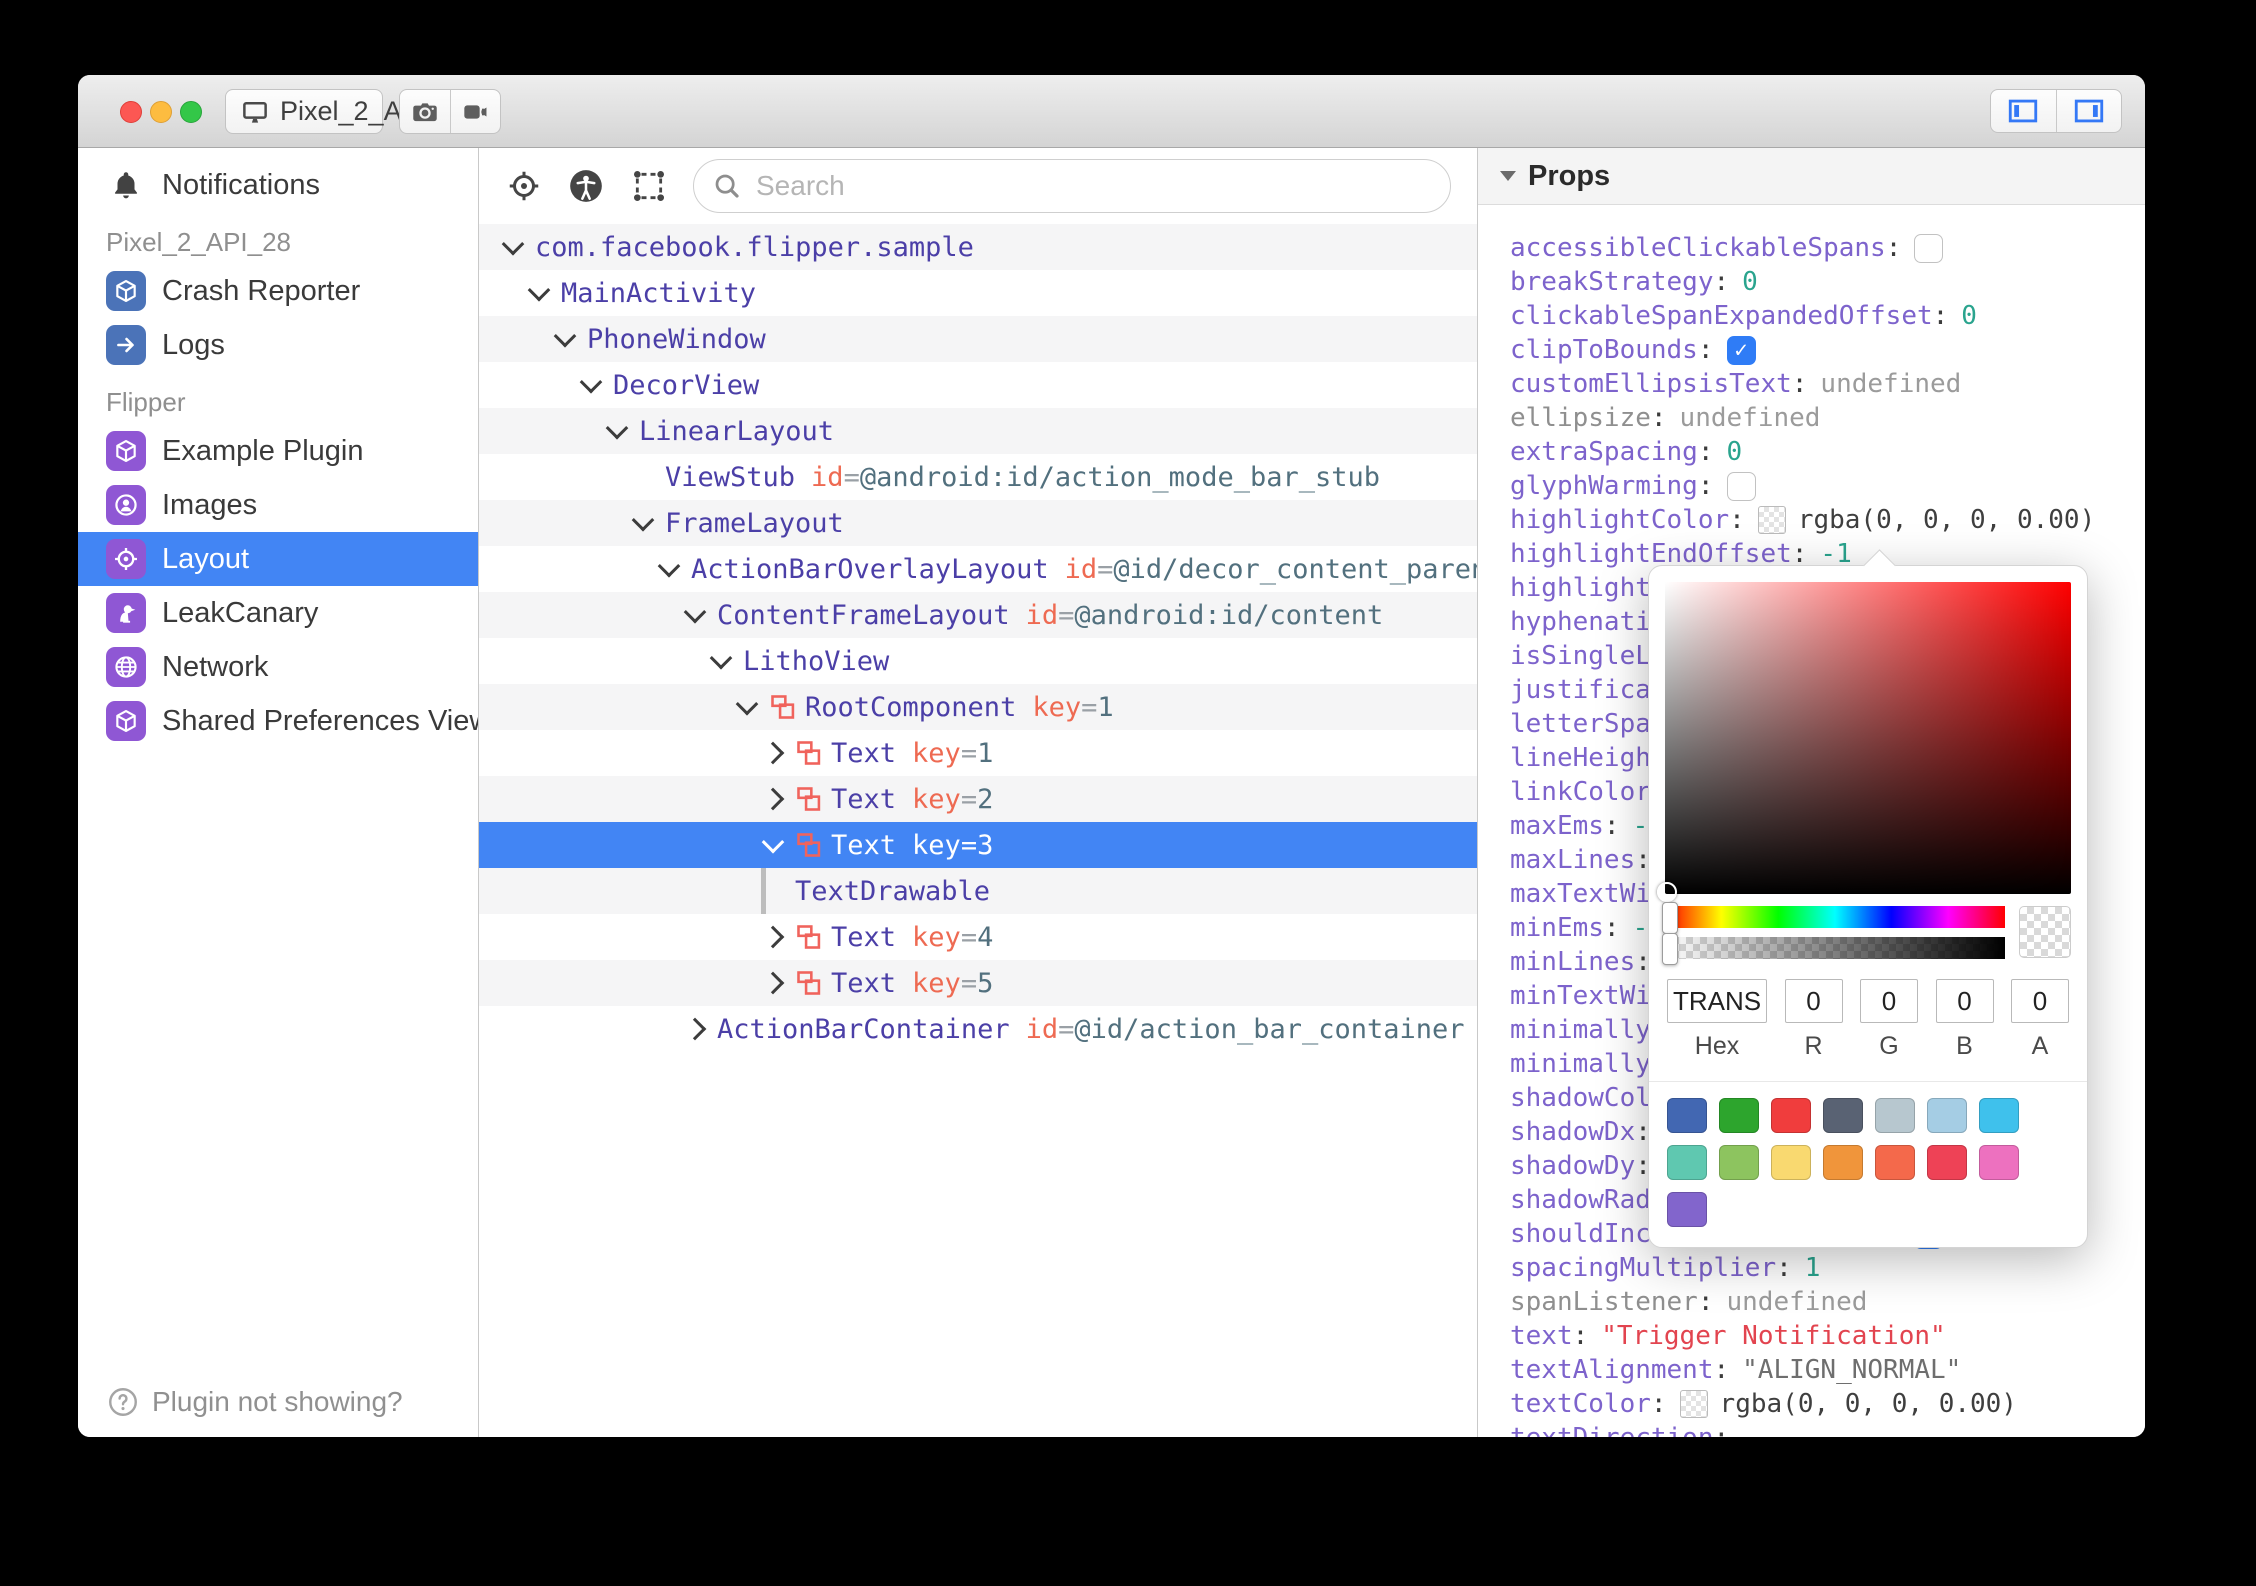 This screenshot has height=1586, width=2256. I want to click on alpha-slider, so click(1833, 949).